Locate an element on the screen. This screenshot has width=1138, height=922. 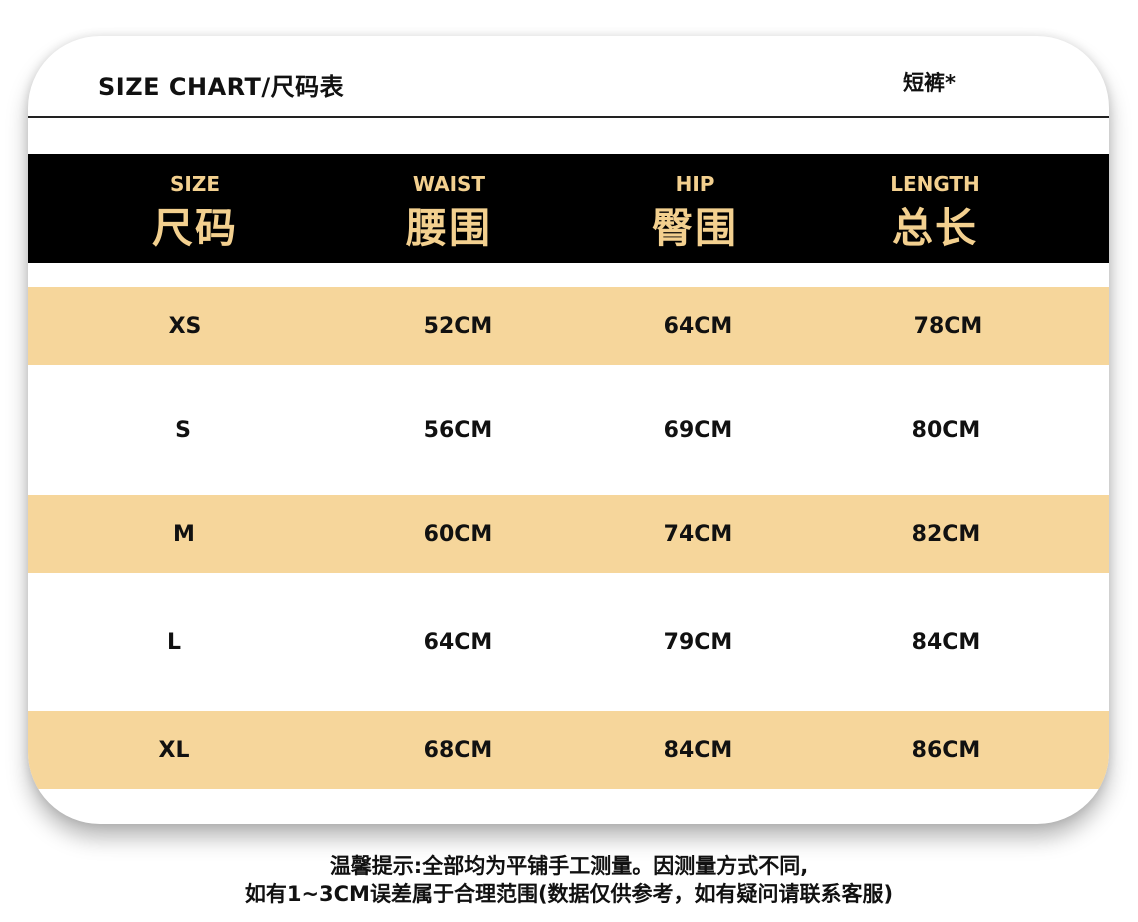
column-header-zh: 尺码 is located at coordinates (195, 228).